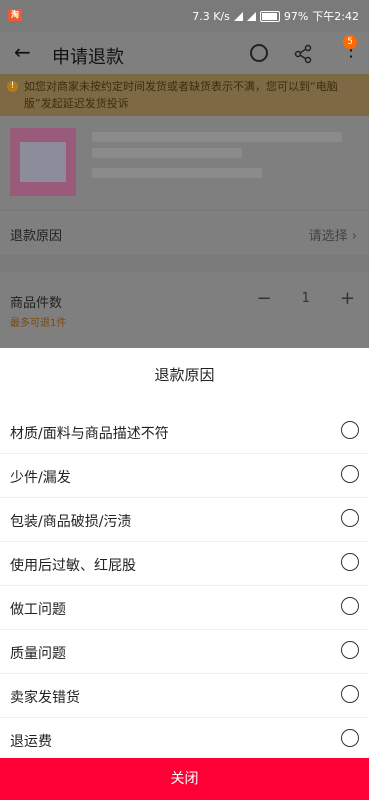 This screenshot has width=369, height=800. I want to click on back-arrow-icon: ←, so click(22, 52).